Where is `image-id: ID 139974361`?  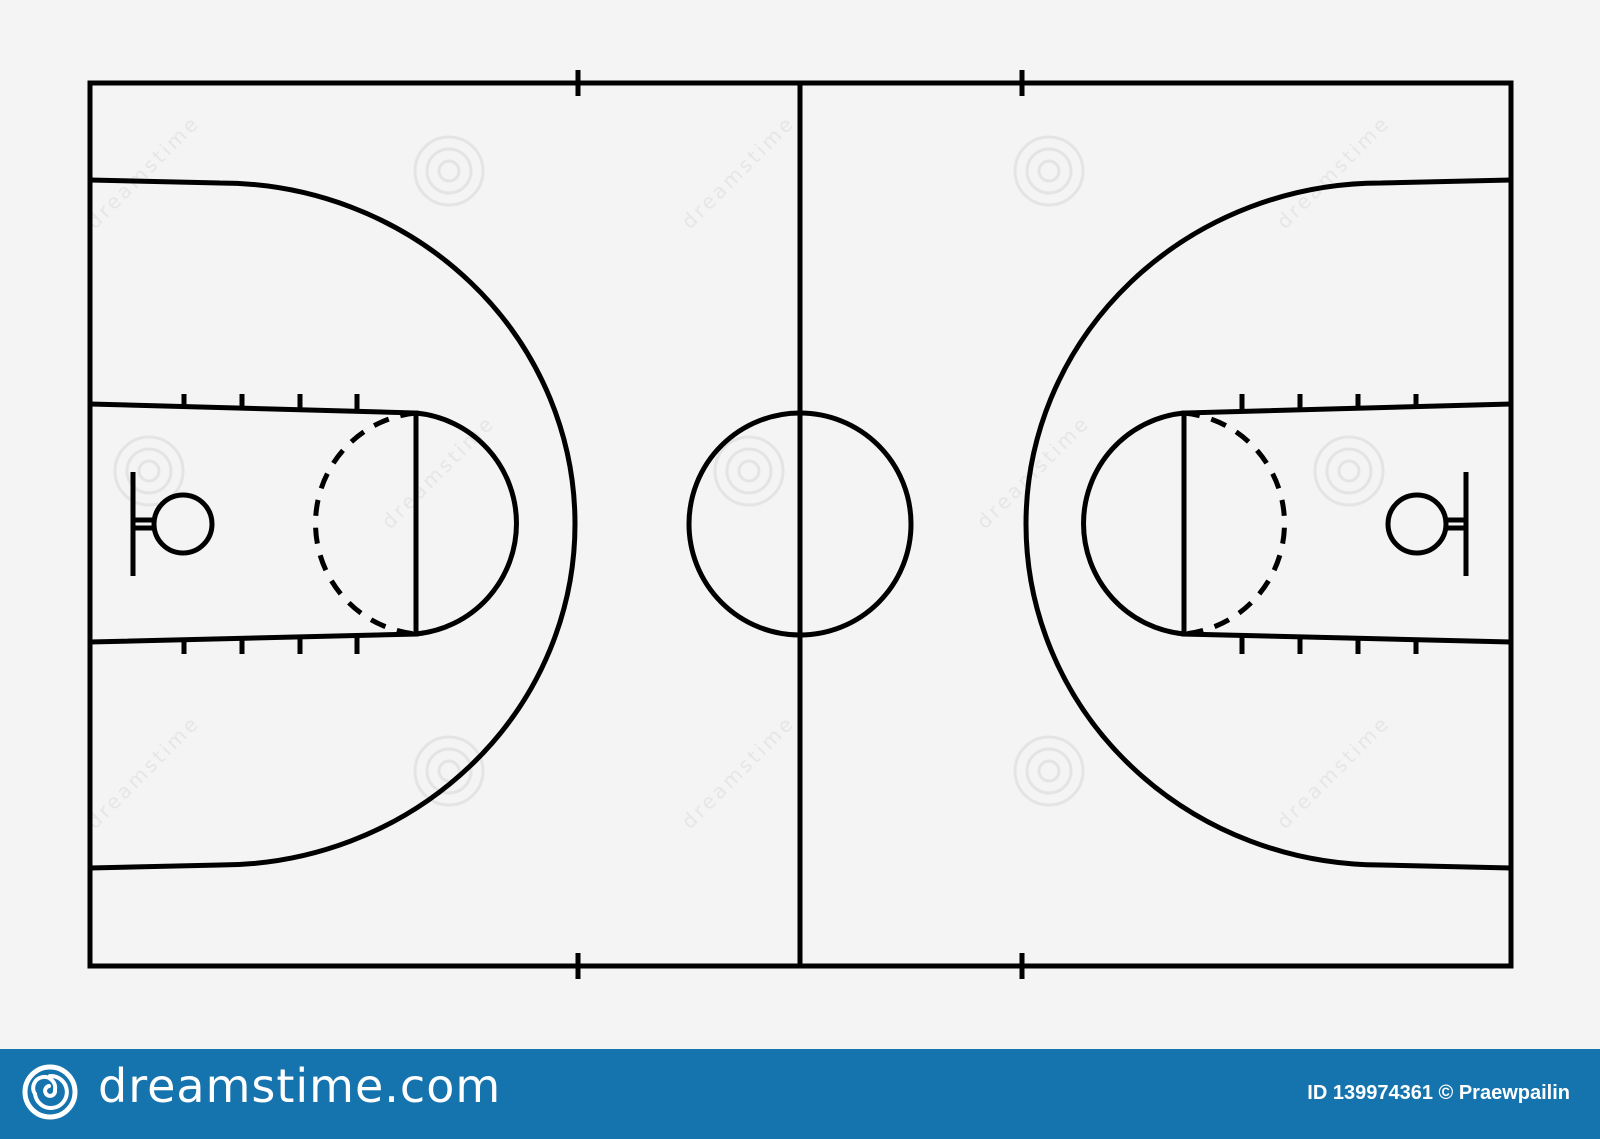
image-id: ID 139974361 is located at coordinates (1370, 1093).